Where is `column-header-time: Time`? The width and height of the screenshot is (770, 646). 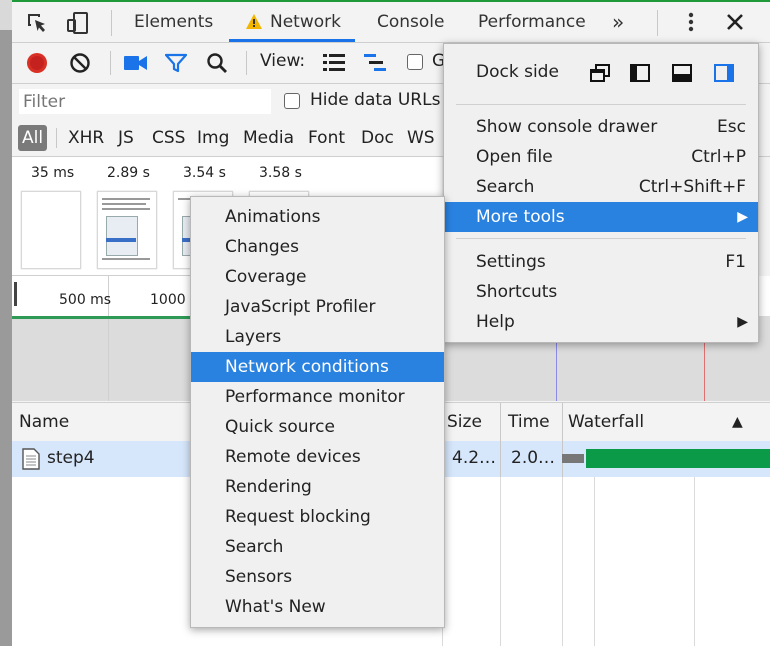
column-header-time: Time is located at coordinates (529, 422).